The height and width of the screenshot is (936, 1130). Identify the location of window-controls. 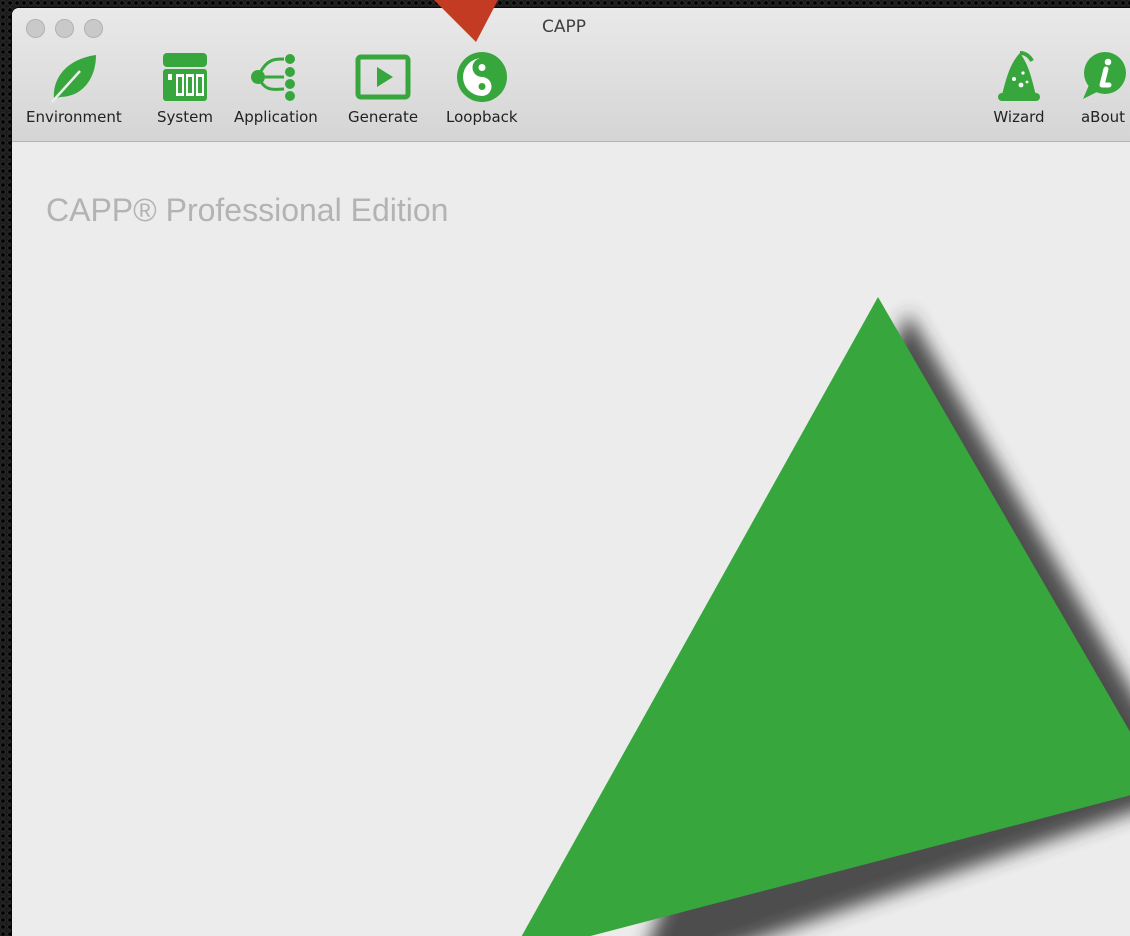
(64, 28).